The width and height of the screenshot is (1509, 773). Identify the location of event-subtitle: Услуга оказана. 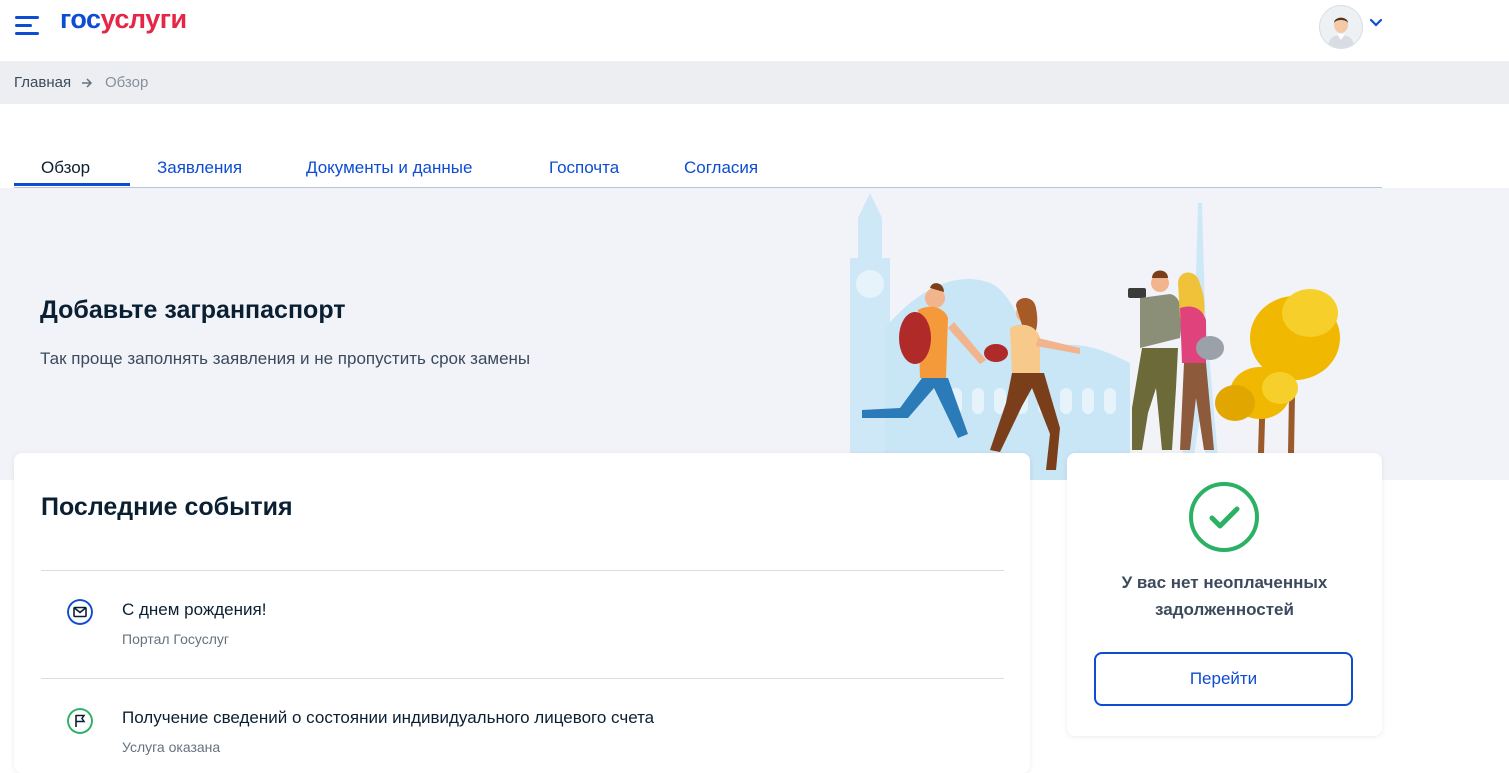
(171, 747).